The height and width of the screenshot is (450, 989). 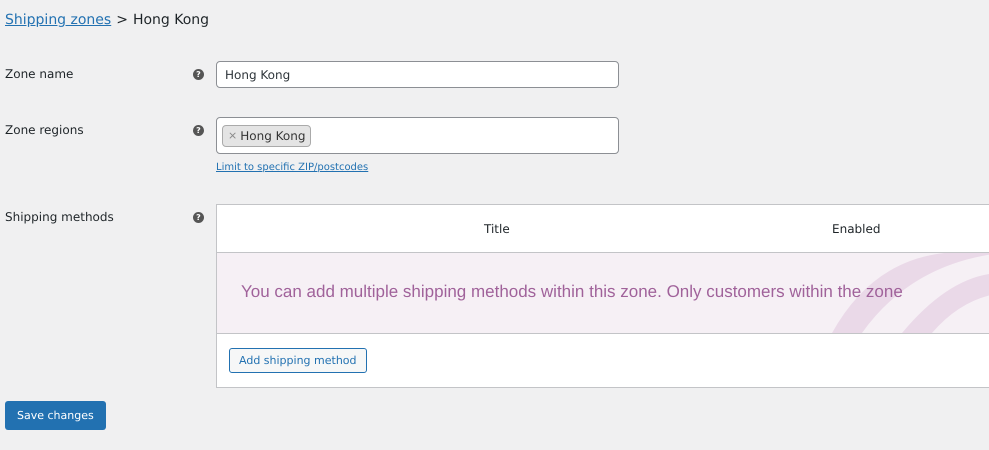 I want to click on field-label: Shipping methods, so click(x=60, y=216).